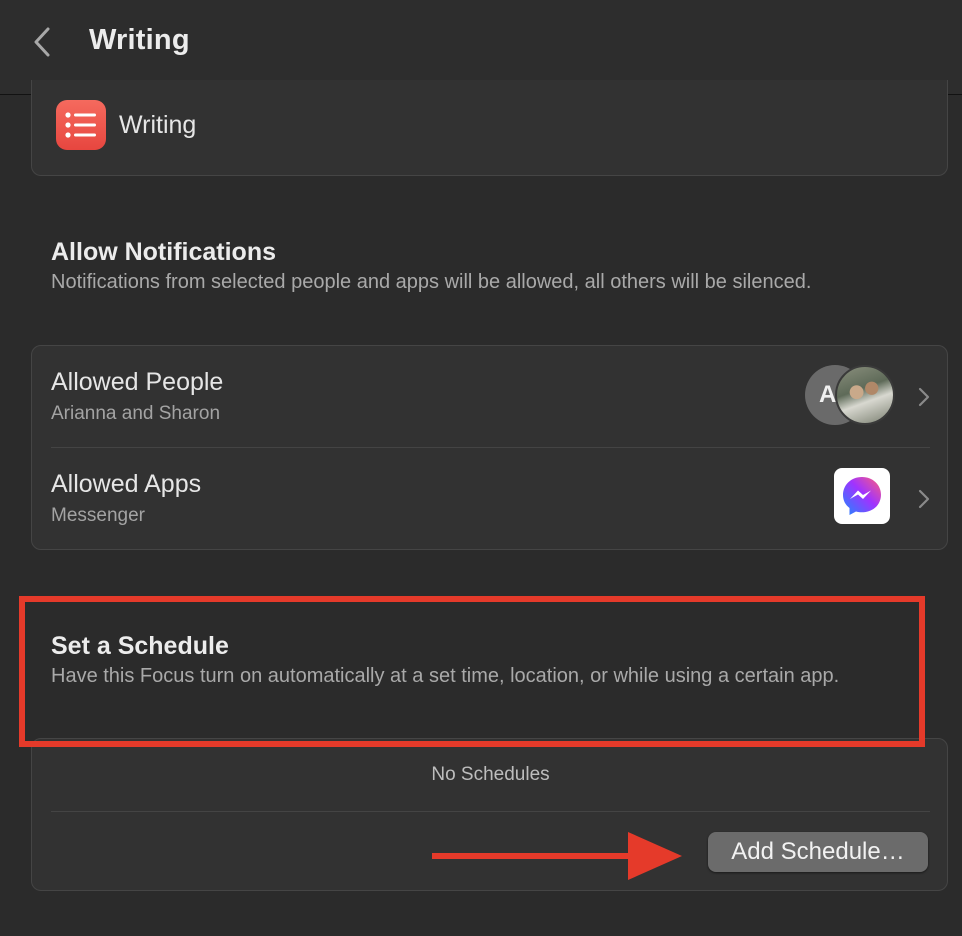 The width and height of the screenshot is (962, 936). I want to click on page-title: Writing, so click(139, 40).